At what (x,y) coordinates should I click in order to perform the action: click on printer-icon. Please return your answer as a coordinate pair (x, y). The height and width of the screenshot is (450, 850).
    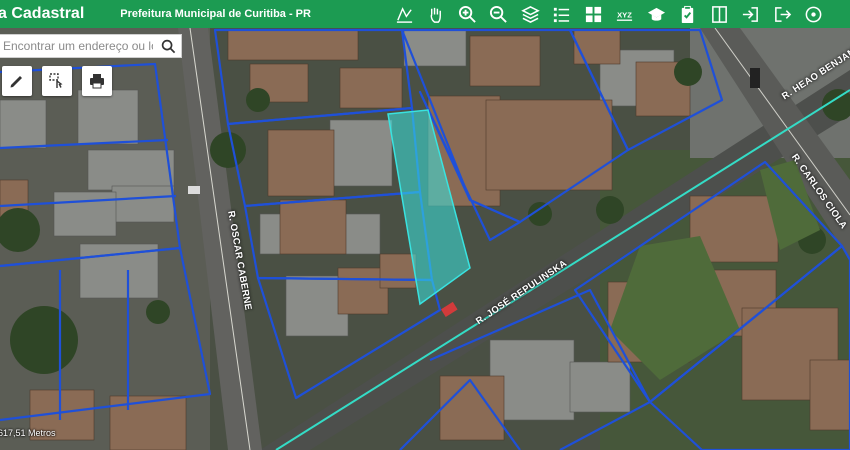
    Looking at the image, I should click on (97, 81).